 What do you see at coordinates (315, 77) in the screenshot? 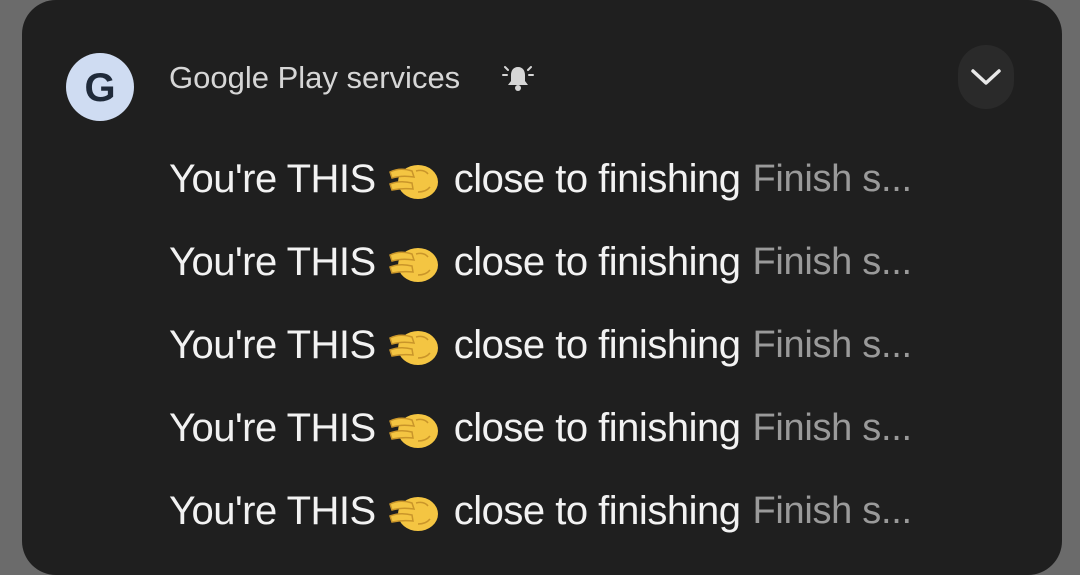
I see `app-name: Google Play services` at bounding box center [315, 77].